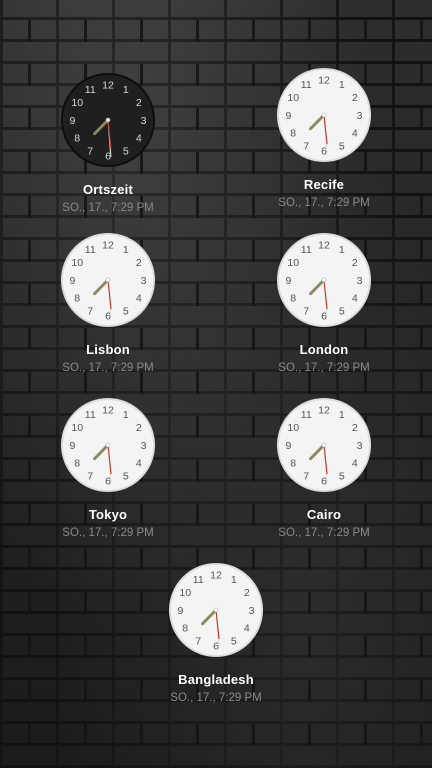  I want to click on city-name: London, so click(324, 349).